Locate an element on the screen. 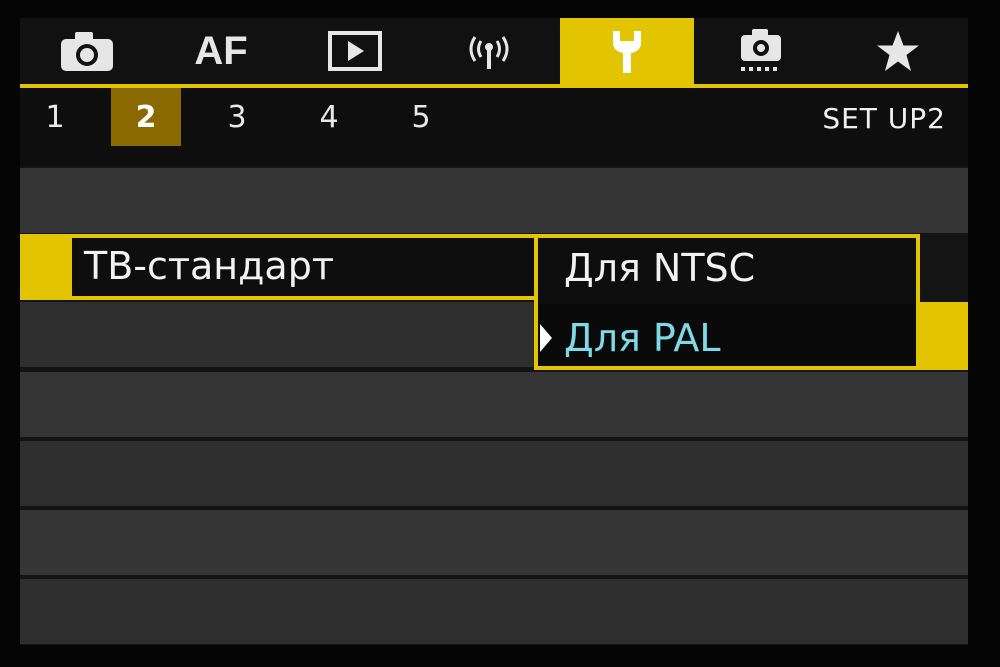 This screenshot has height=667, width=1000. subtab-4: 4 is located at coordinates (329, 117).